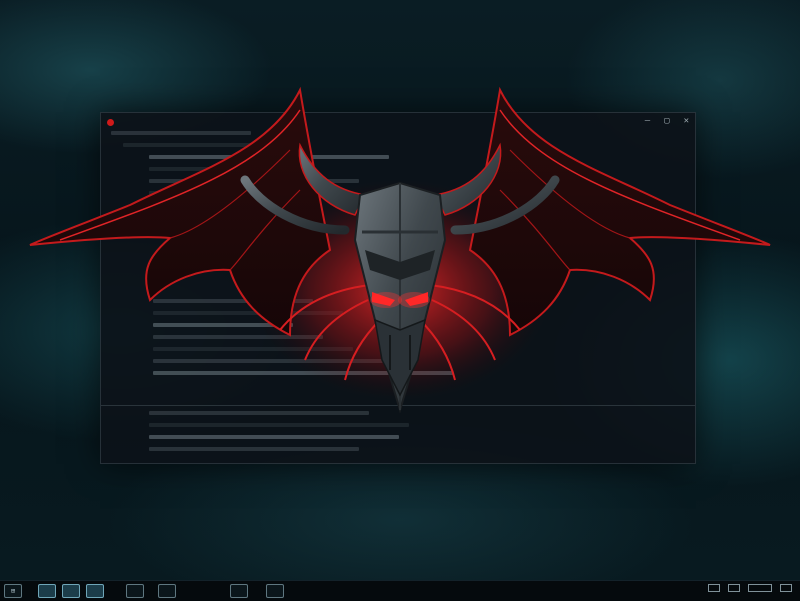 This screenshot has width=800, height=601. What do you see at coordinates (647, 121) in the screenshot?
I see `minimize-icon: —` at bounding box center [647, 121].